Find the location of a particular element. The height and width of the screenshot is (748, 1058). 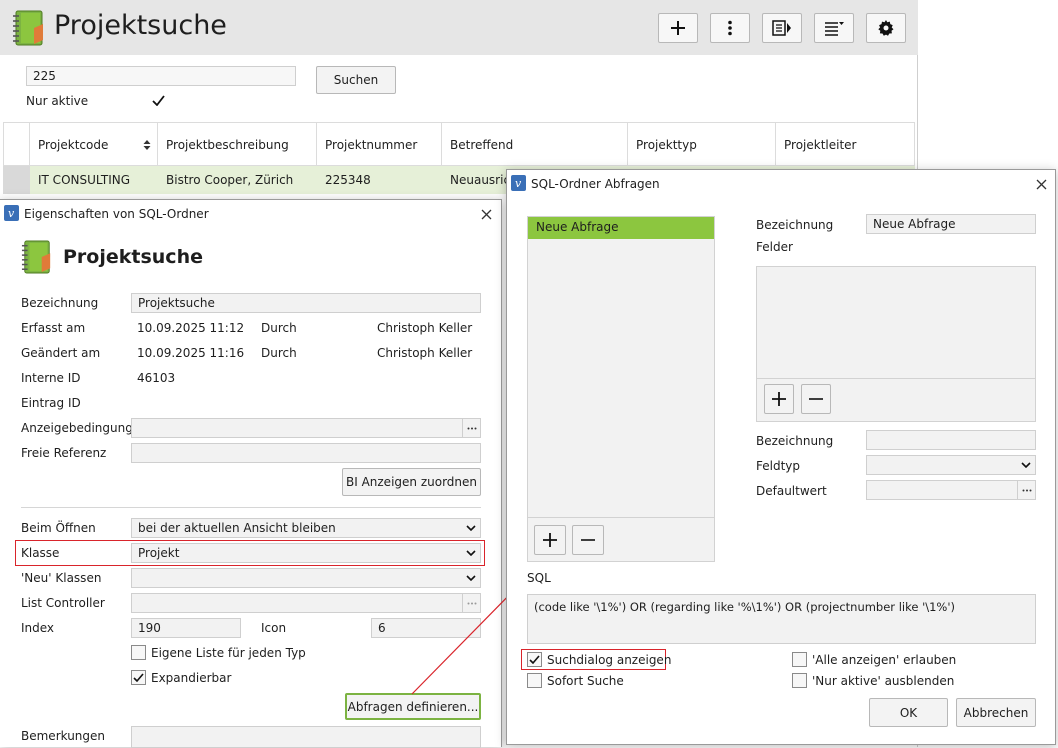

beim-oeffnen-label: Beim Öffnen is located at coordinates (58, 528).